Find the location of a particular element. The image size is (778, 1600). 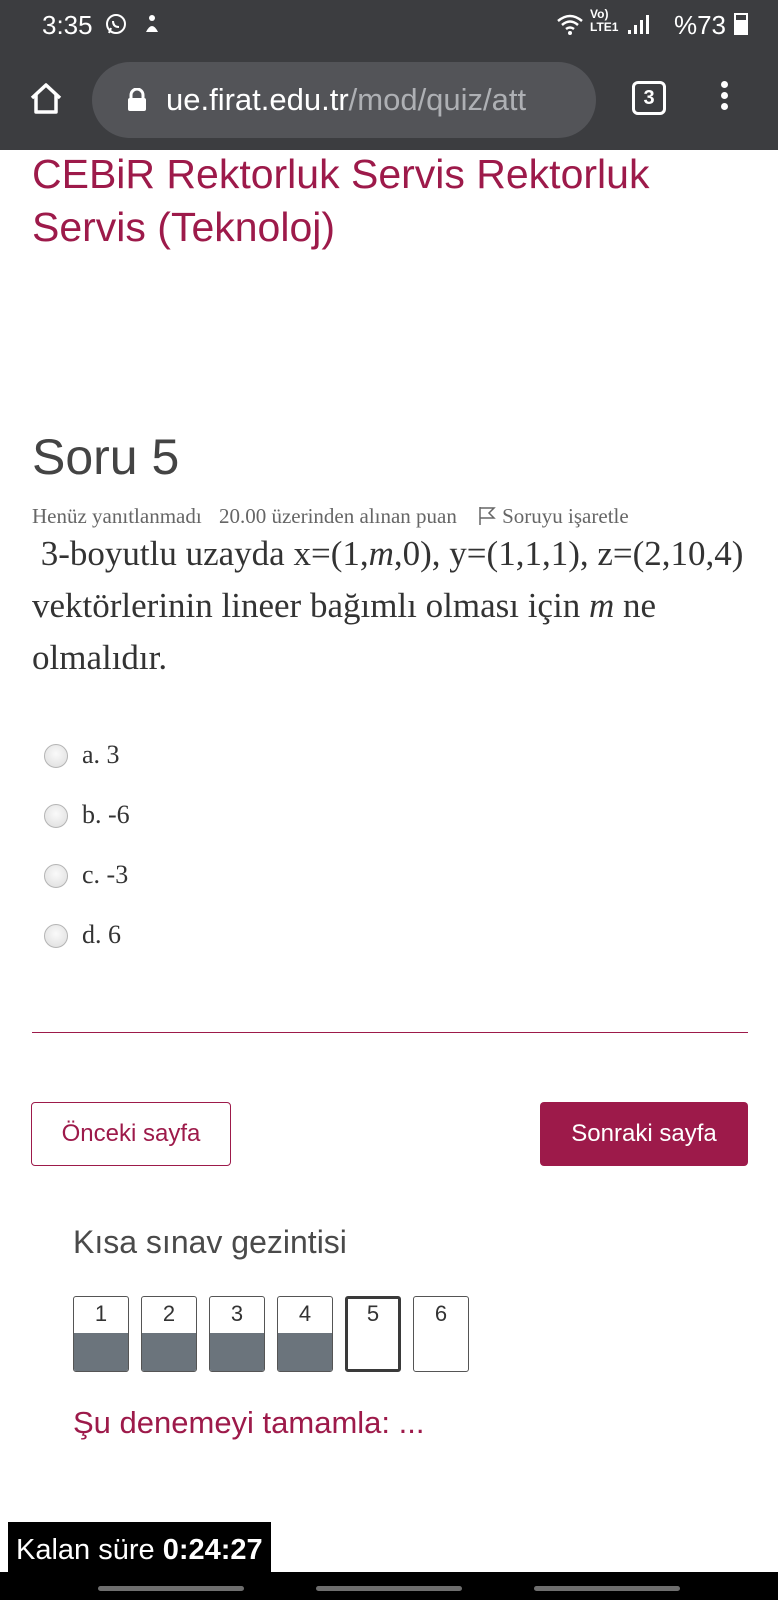

question-nav-button-4: 4 is located at coordinates (305, 1334).